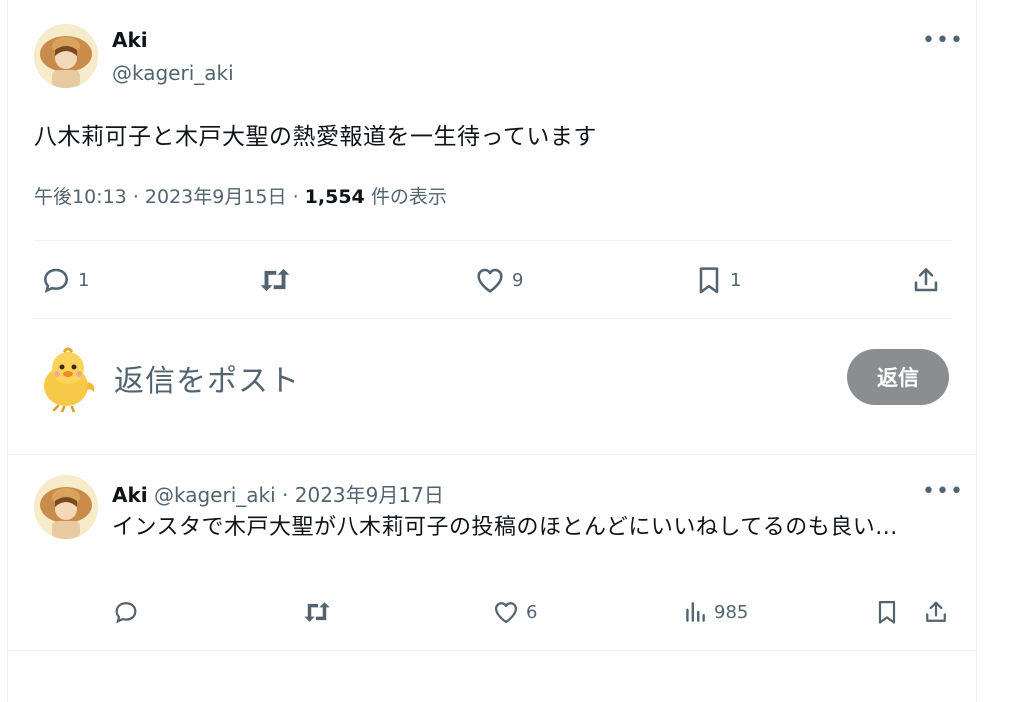 The width and height of the screenshot is (1024, 702). Describe the element at coordinates (130, 40) in the screenshot. I see `author-name: Aki` at that location.